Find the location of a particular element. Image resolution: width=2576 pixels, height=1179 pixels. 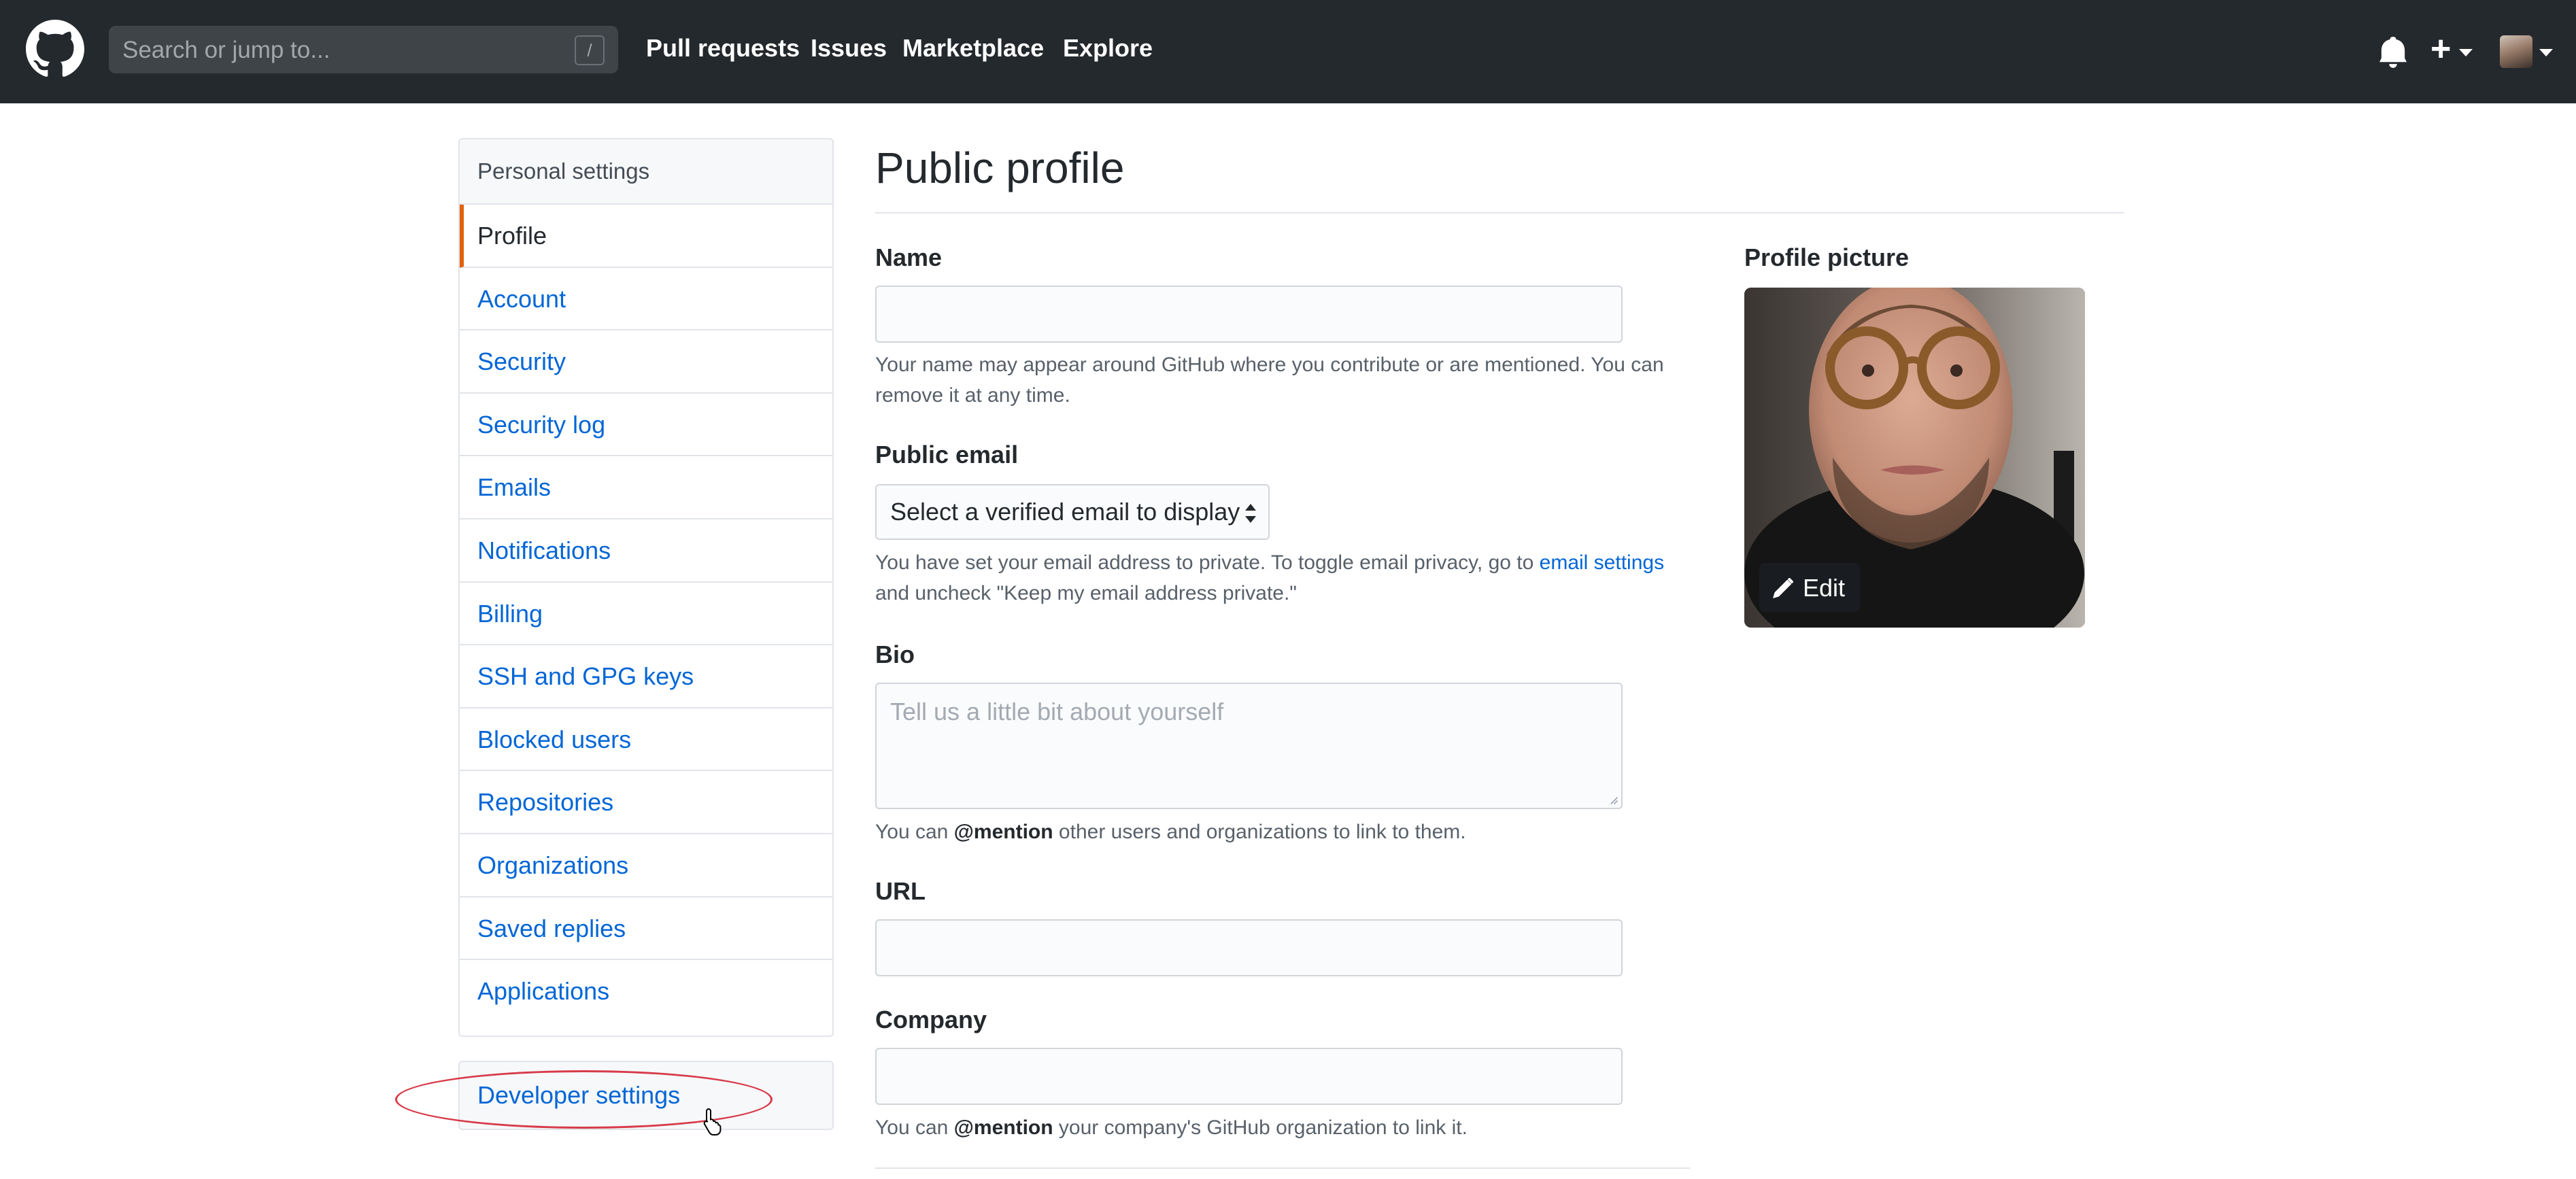

bio-help-mention: @mention is located at coordinates (1003, 832).